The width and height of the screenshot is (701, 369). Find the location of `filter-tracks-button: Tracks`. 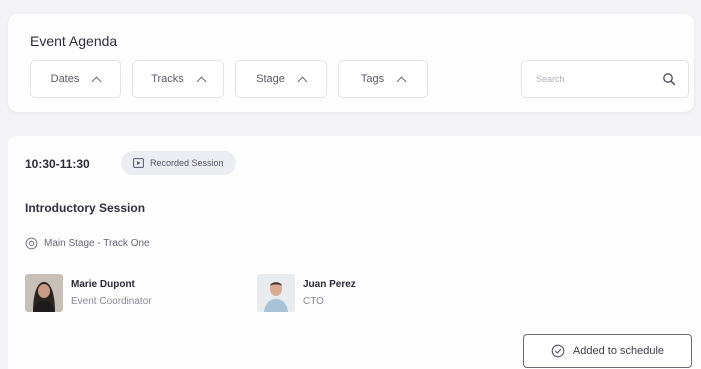

filter-tracks-button: Tracks is located at coordinates (178, 79).